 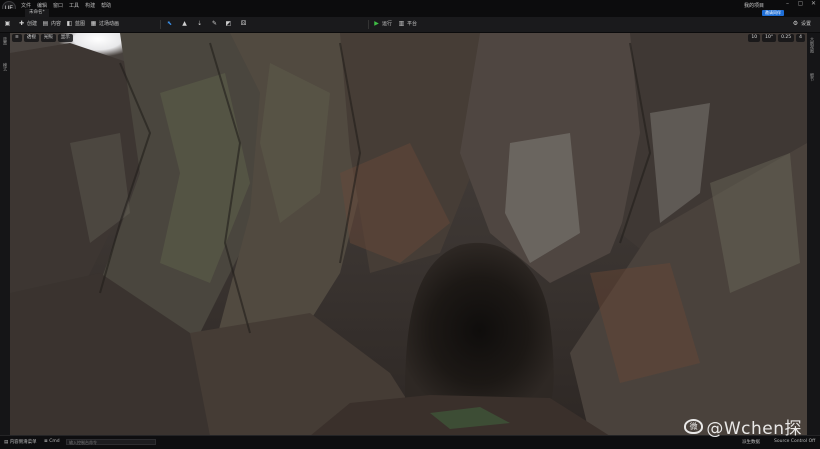 I want to click on minimize-button: –, so click(x=787, y=3).